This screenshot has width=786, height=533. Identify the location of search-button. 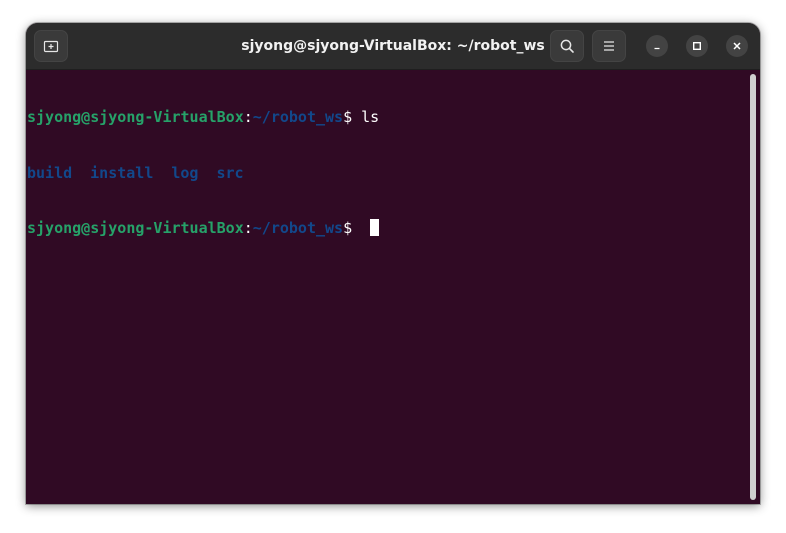
(567, 46).